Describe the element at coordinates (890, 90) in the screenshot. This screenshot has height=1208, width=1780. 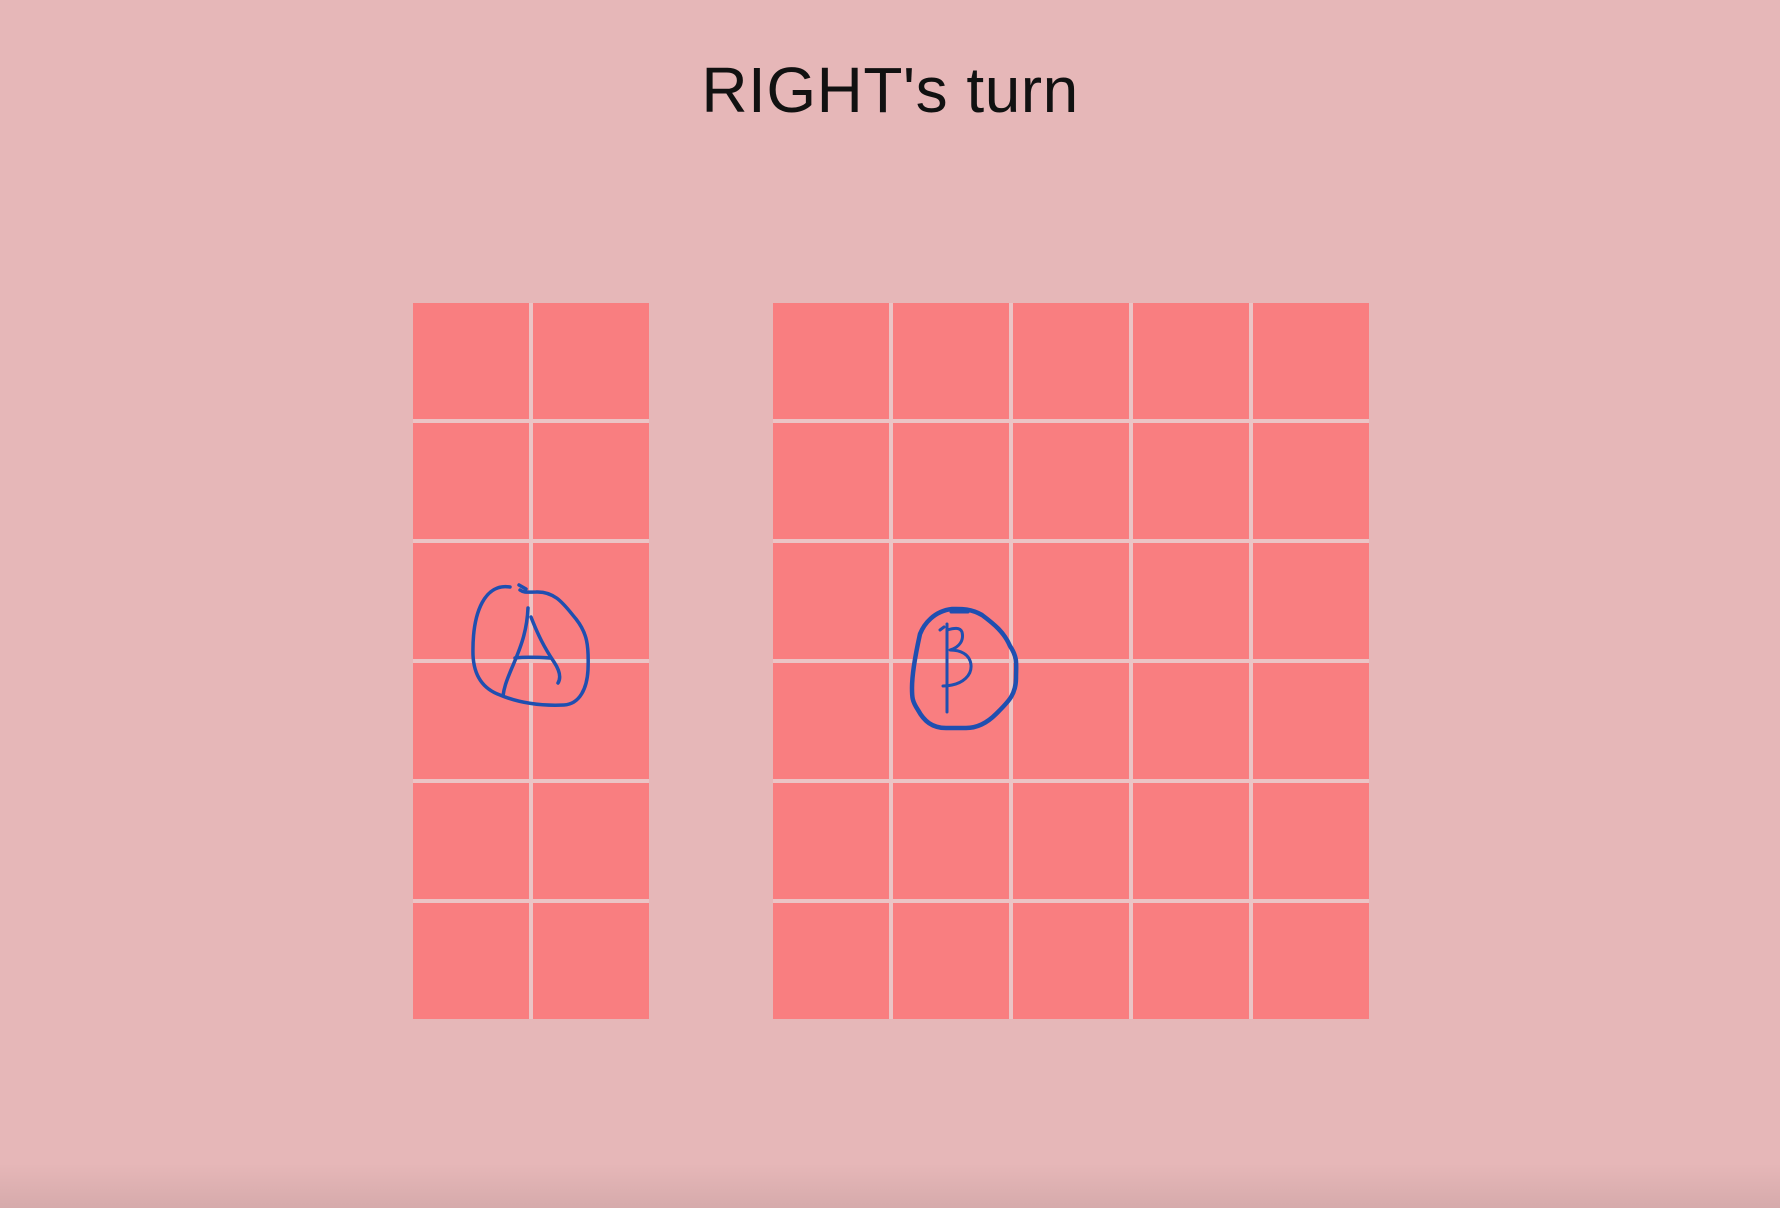
I see `turn-status-title: RIGHT's turn` at that location.